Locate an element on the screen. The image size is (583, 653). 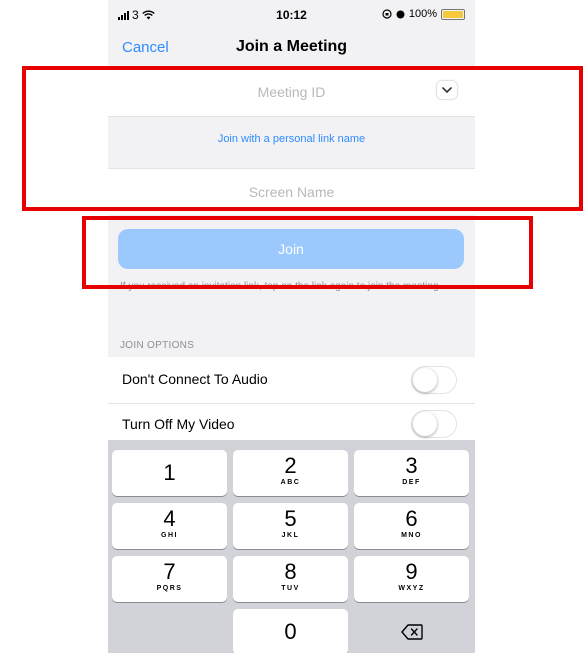
key-digit: 8 is located at coordinates (290, 571).